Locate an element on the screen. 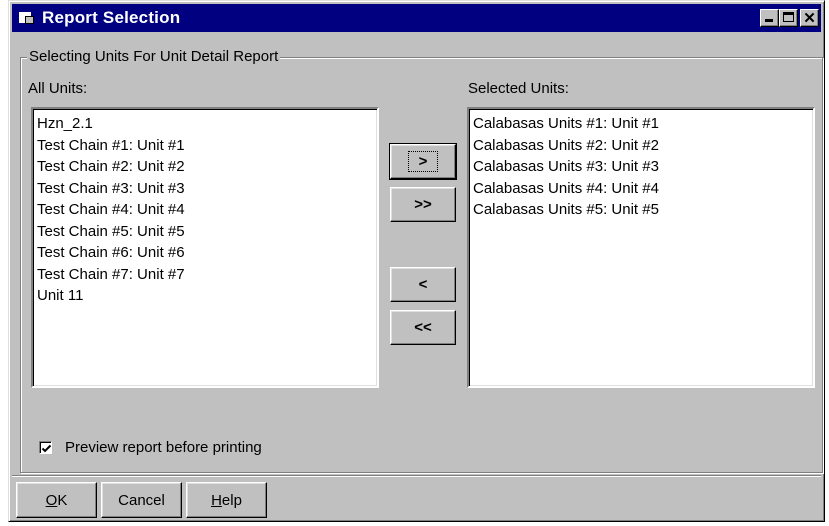 The image size is (829, 526). list-item: Test Chain #4: Unit #4 is located at coordinates (207, 210).